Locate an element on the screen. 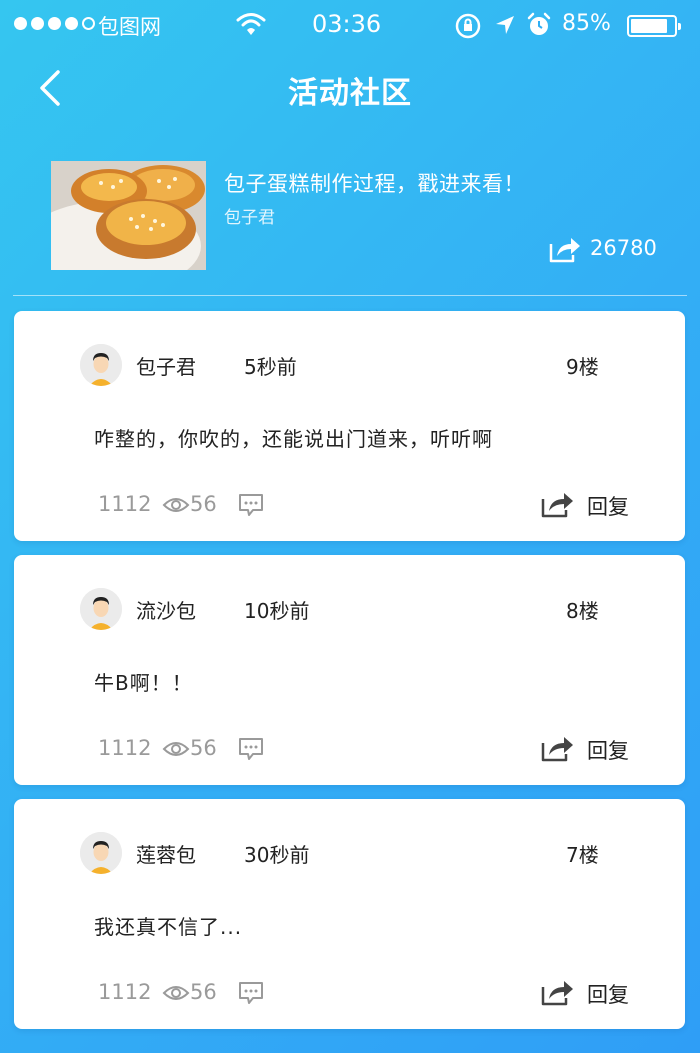  share-icon is located at coordinates (564, 249).